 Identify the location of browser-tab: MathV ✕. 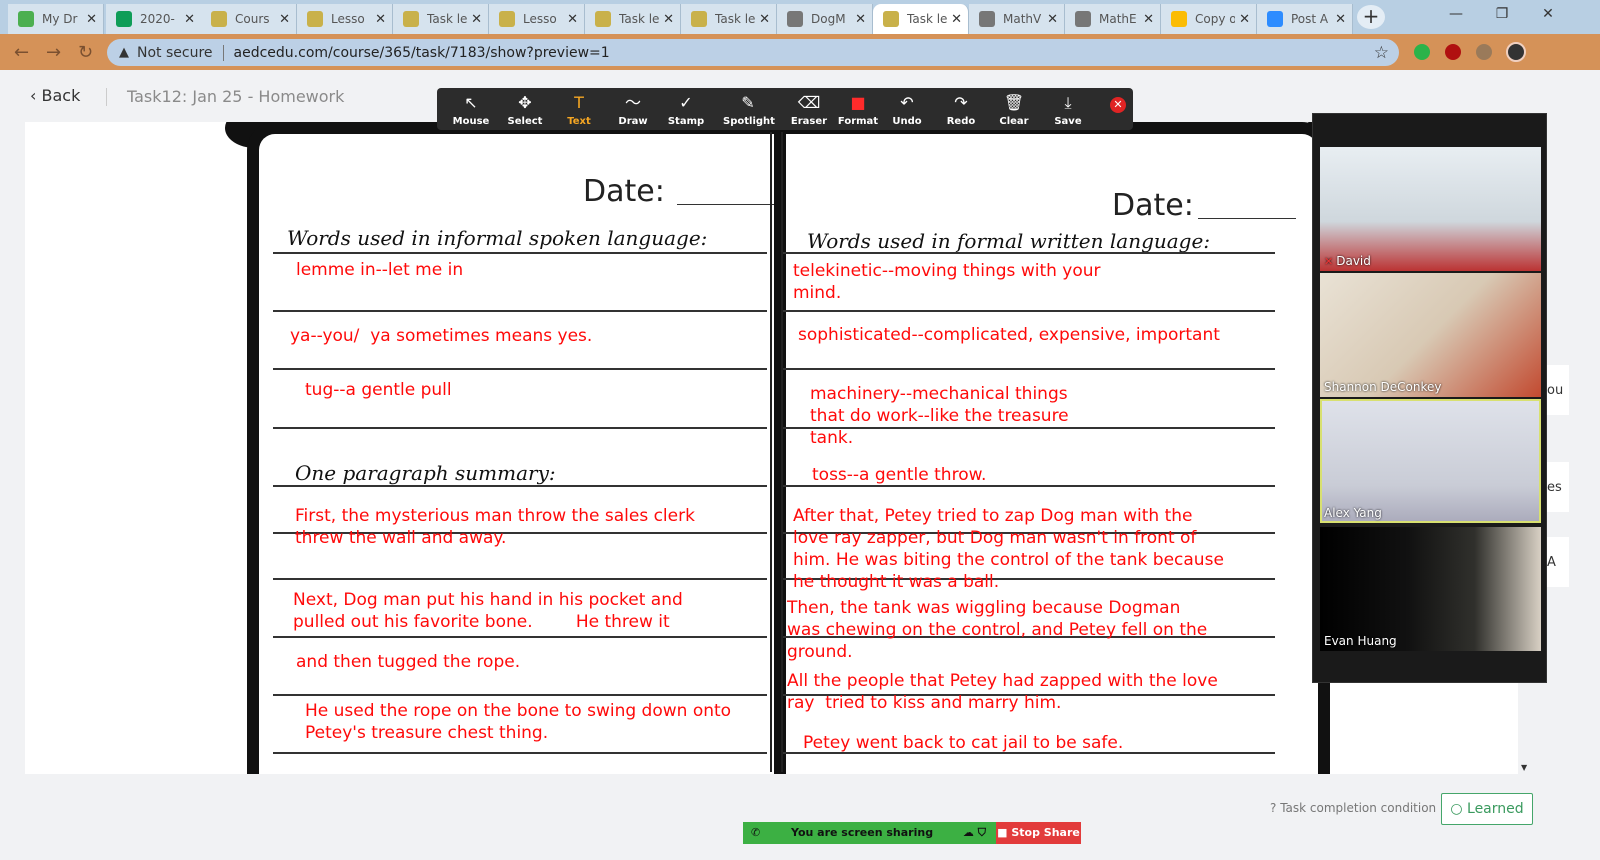
(1017, 19).